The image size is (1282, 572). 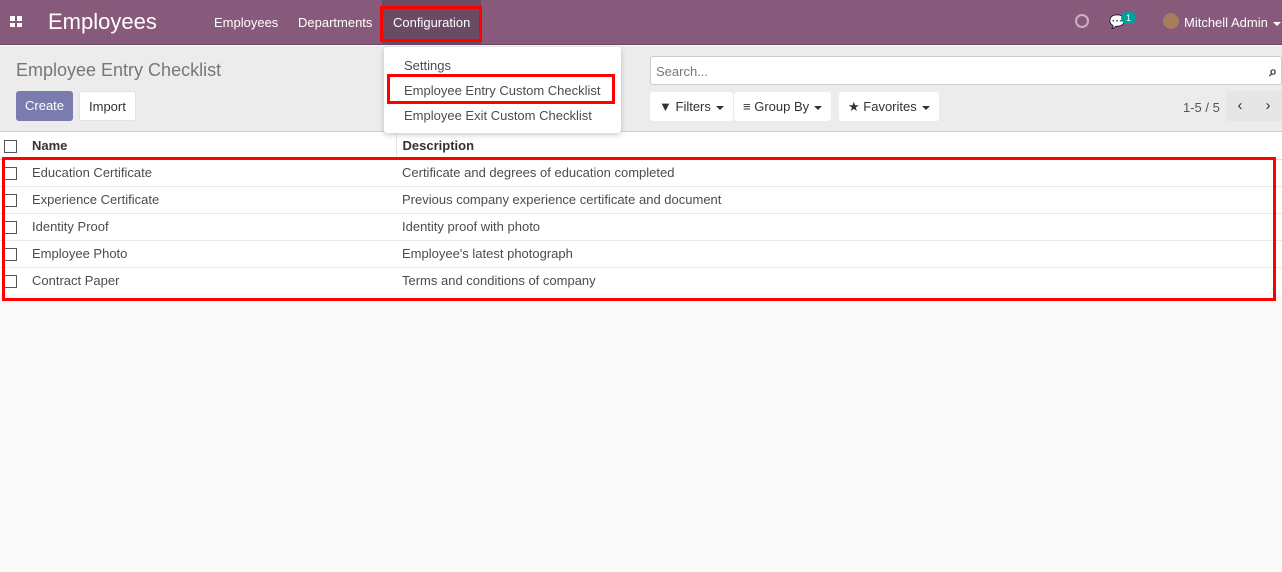 What do you see at coordinates (854, 106) in the screenshot?
I see `star-icon: ★` at bounding box center [854, 106].